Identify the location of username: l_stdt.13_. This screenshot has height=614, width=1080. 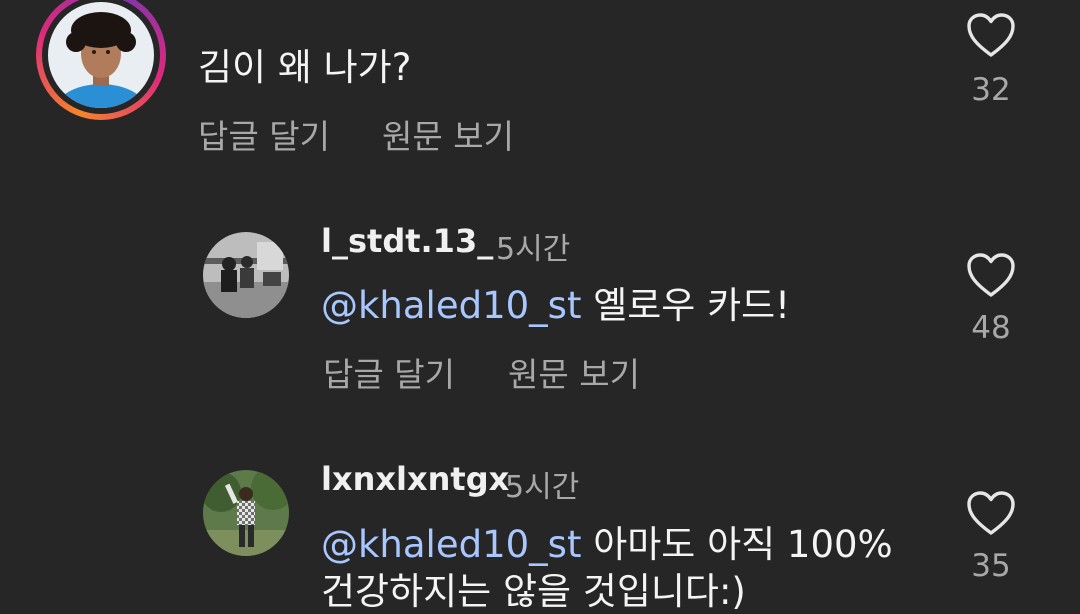
(407, 241).